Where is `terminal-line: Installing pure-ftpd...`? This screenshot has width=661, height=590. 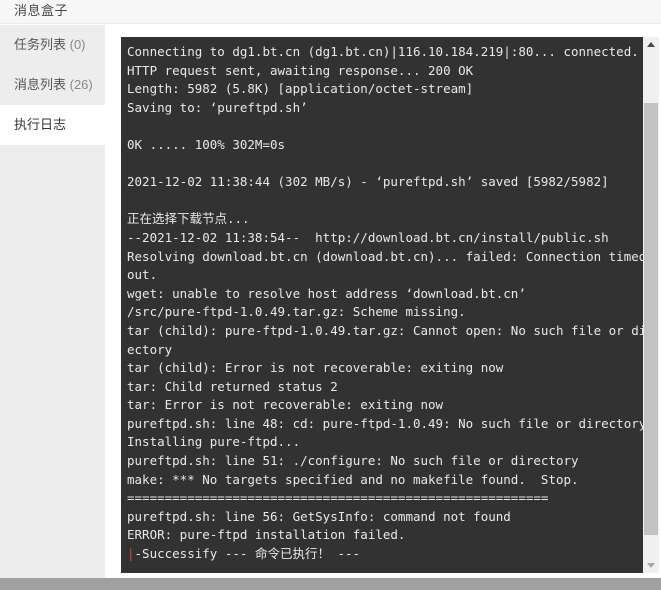
terminal-line: Installing pure-ftpd... is located at coordinates (214, 442).